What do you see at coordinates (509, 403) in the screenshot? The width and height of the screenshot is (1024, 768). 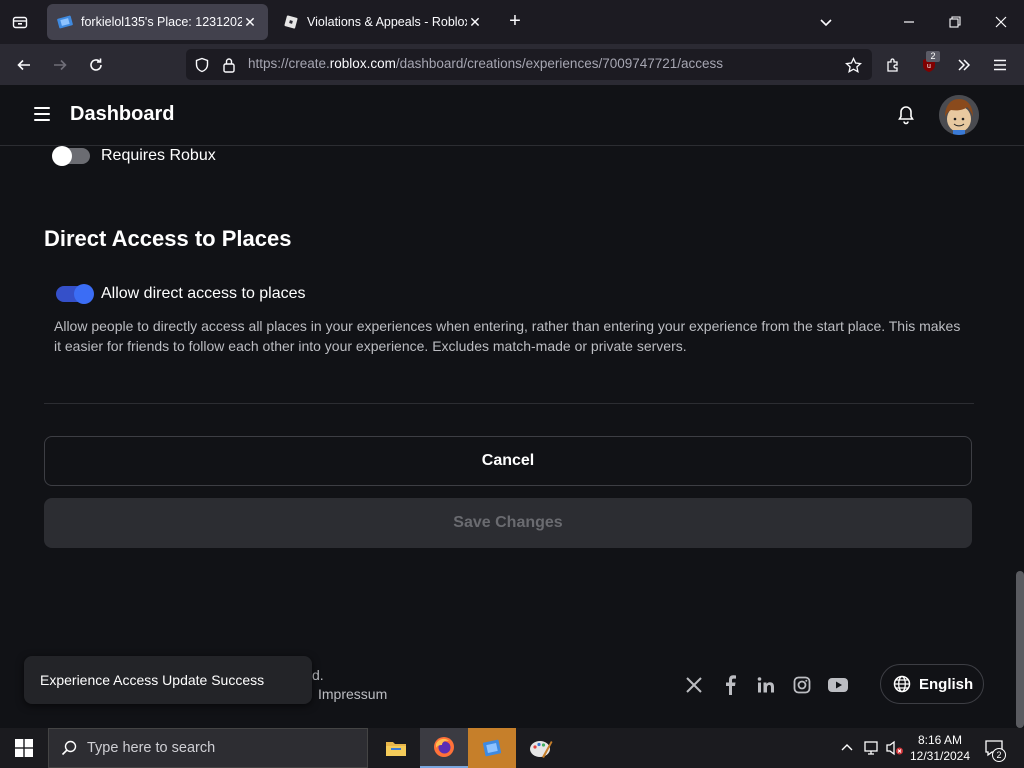 I see `section-divider` at bounding box center [509, 403].